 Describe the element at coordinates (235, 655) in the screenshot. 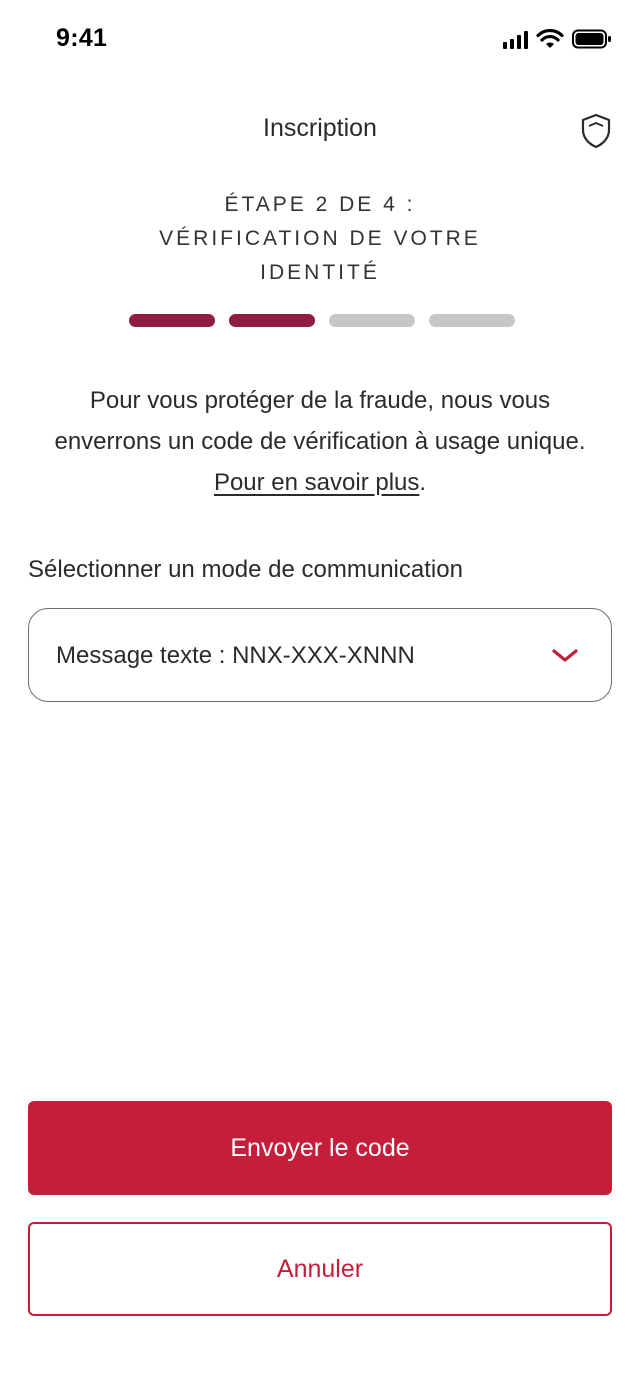

I see `contact-method-value: Message texte : NNX-XXX-XNNN` at that location.